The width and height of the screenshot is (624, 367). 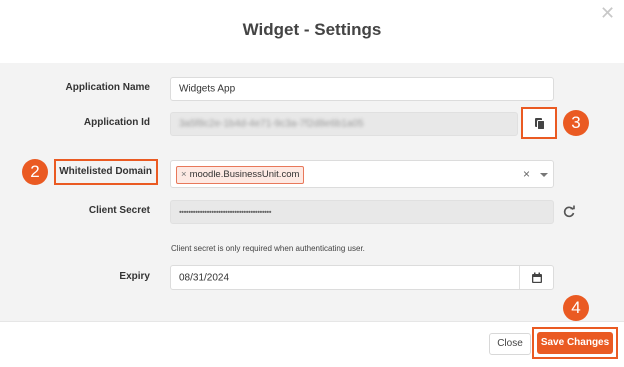 I want to click on client-secret-label: Client Secret, so click(x=119, y=210).